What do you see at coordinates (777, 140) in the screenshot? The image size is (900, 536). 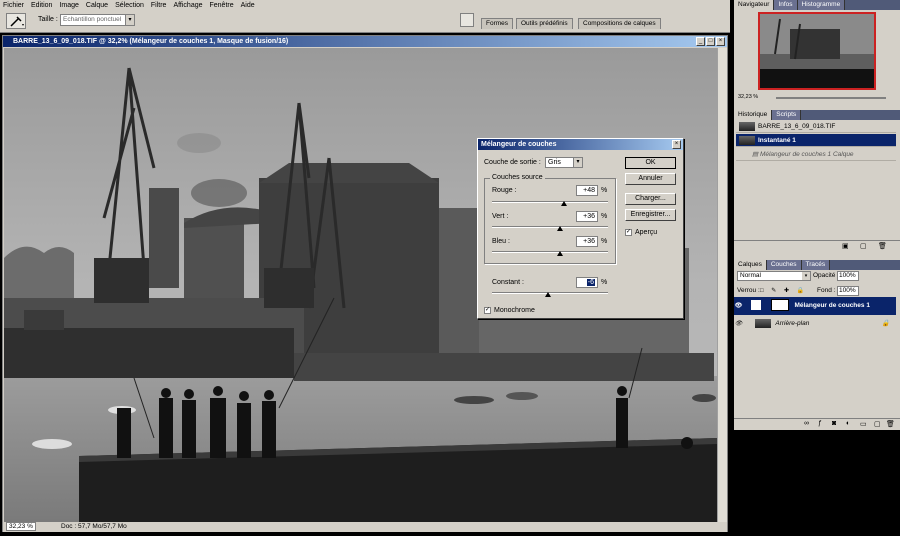 I see `history-item-label: Instantané 1` at bounding box center [777, 140].